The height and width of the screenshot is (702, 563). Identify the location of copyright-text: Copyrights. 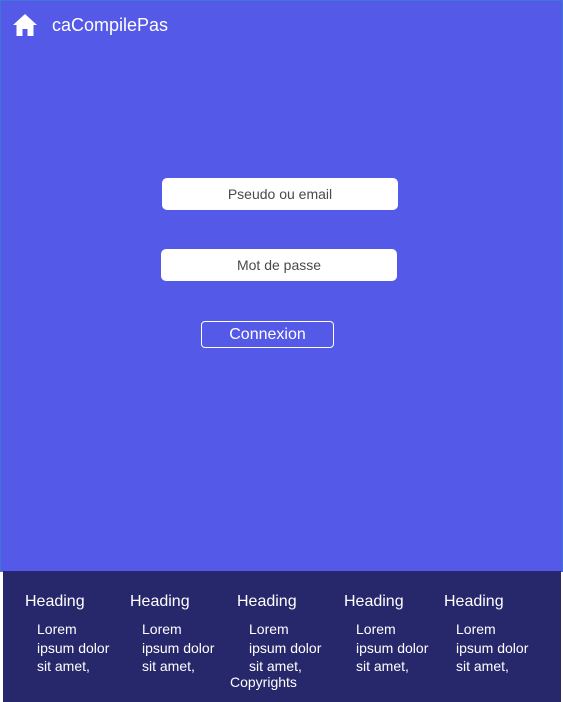
(263, 682).